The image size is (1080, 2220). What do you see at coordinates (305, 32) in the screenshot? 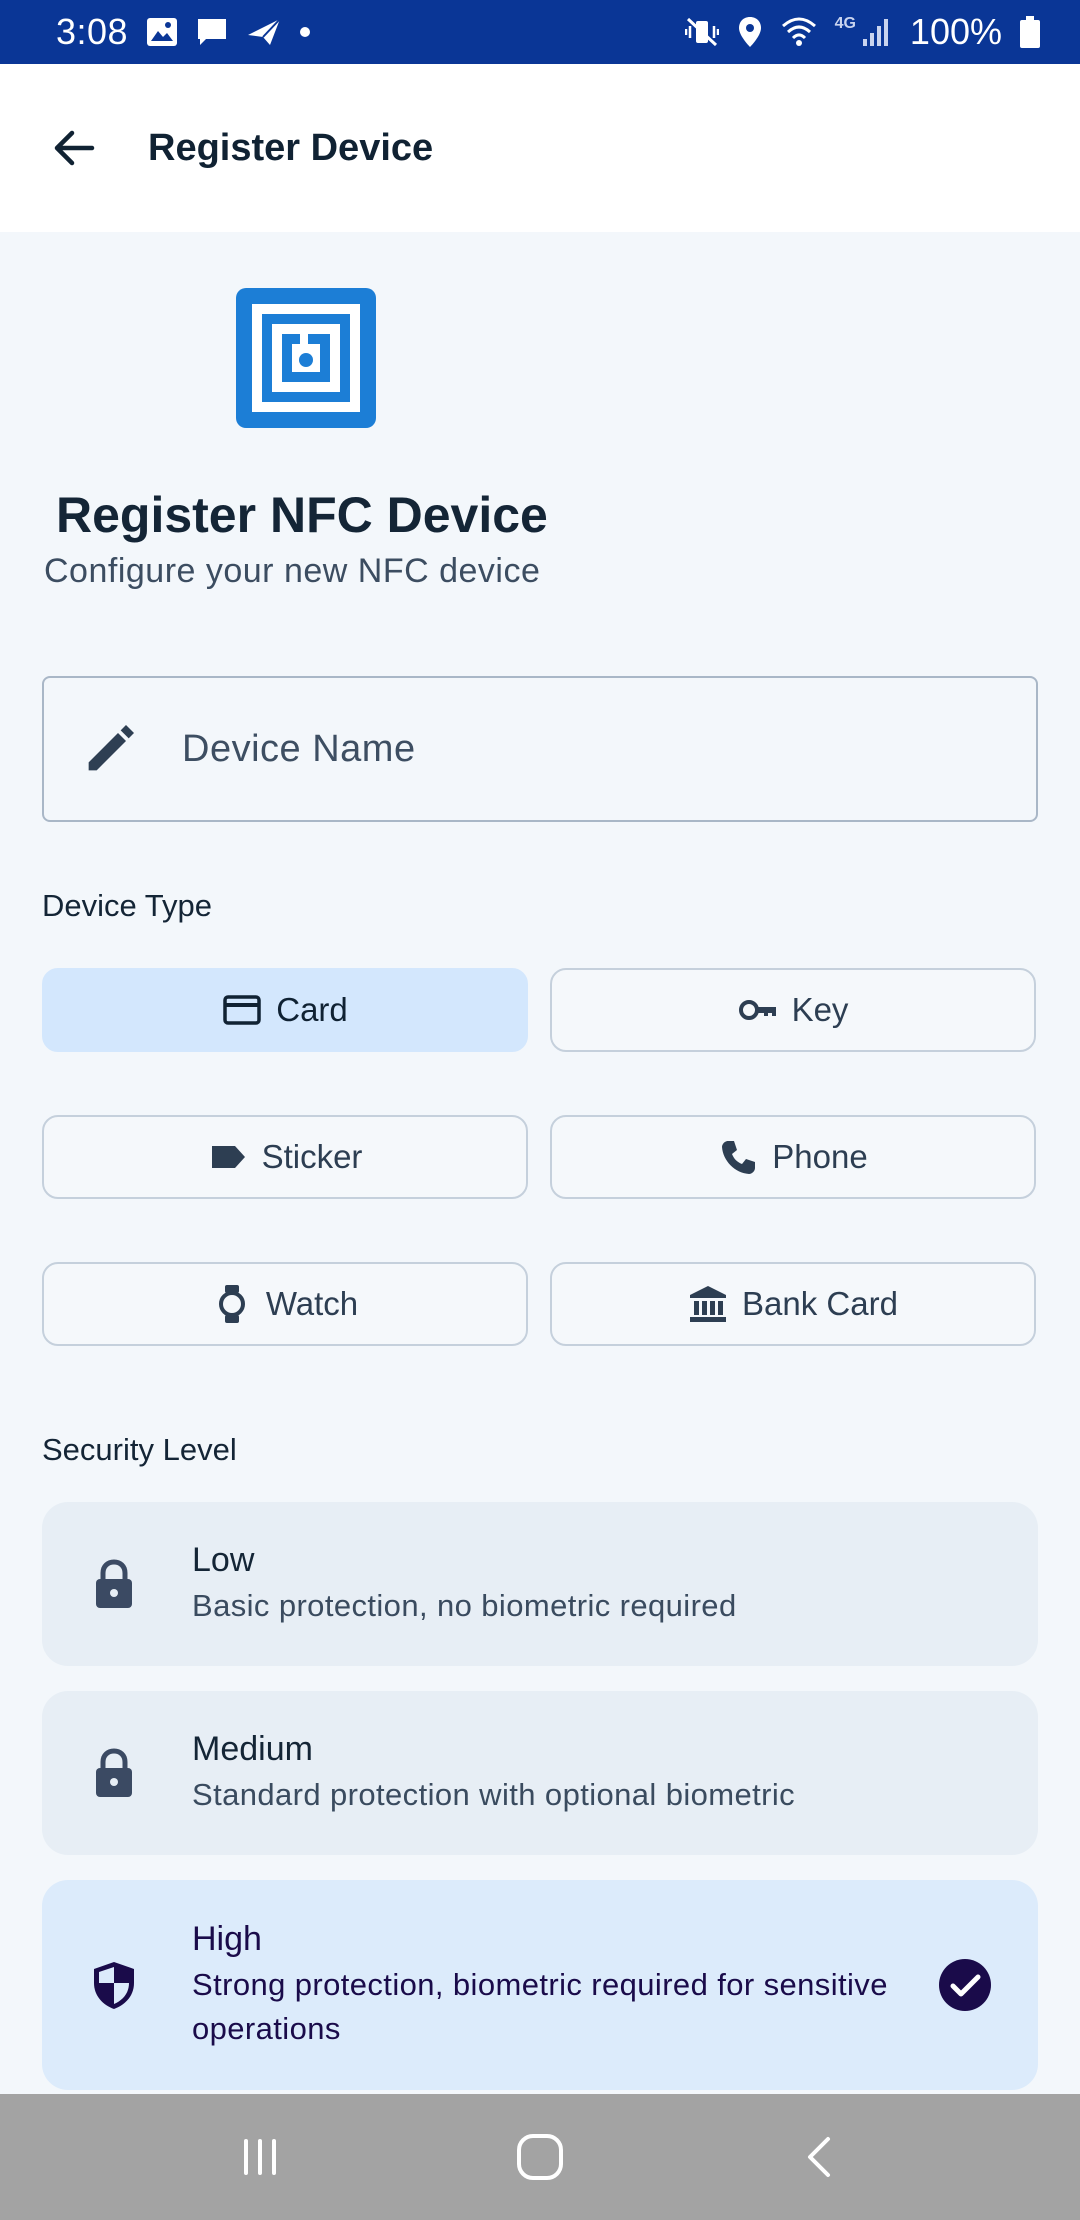
I see `more-notifications-dot` at bounding box center [305, 32].